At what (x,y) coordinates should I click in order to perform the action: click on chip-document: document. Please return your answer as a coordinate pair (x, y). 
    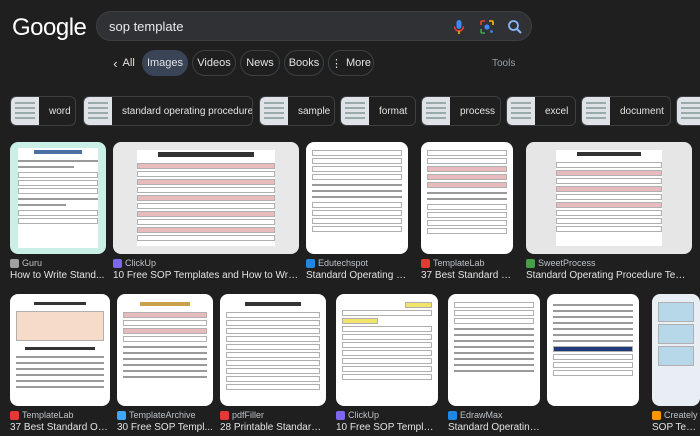
    Looking at the image, I should click on (626, 111).